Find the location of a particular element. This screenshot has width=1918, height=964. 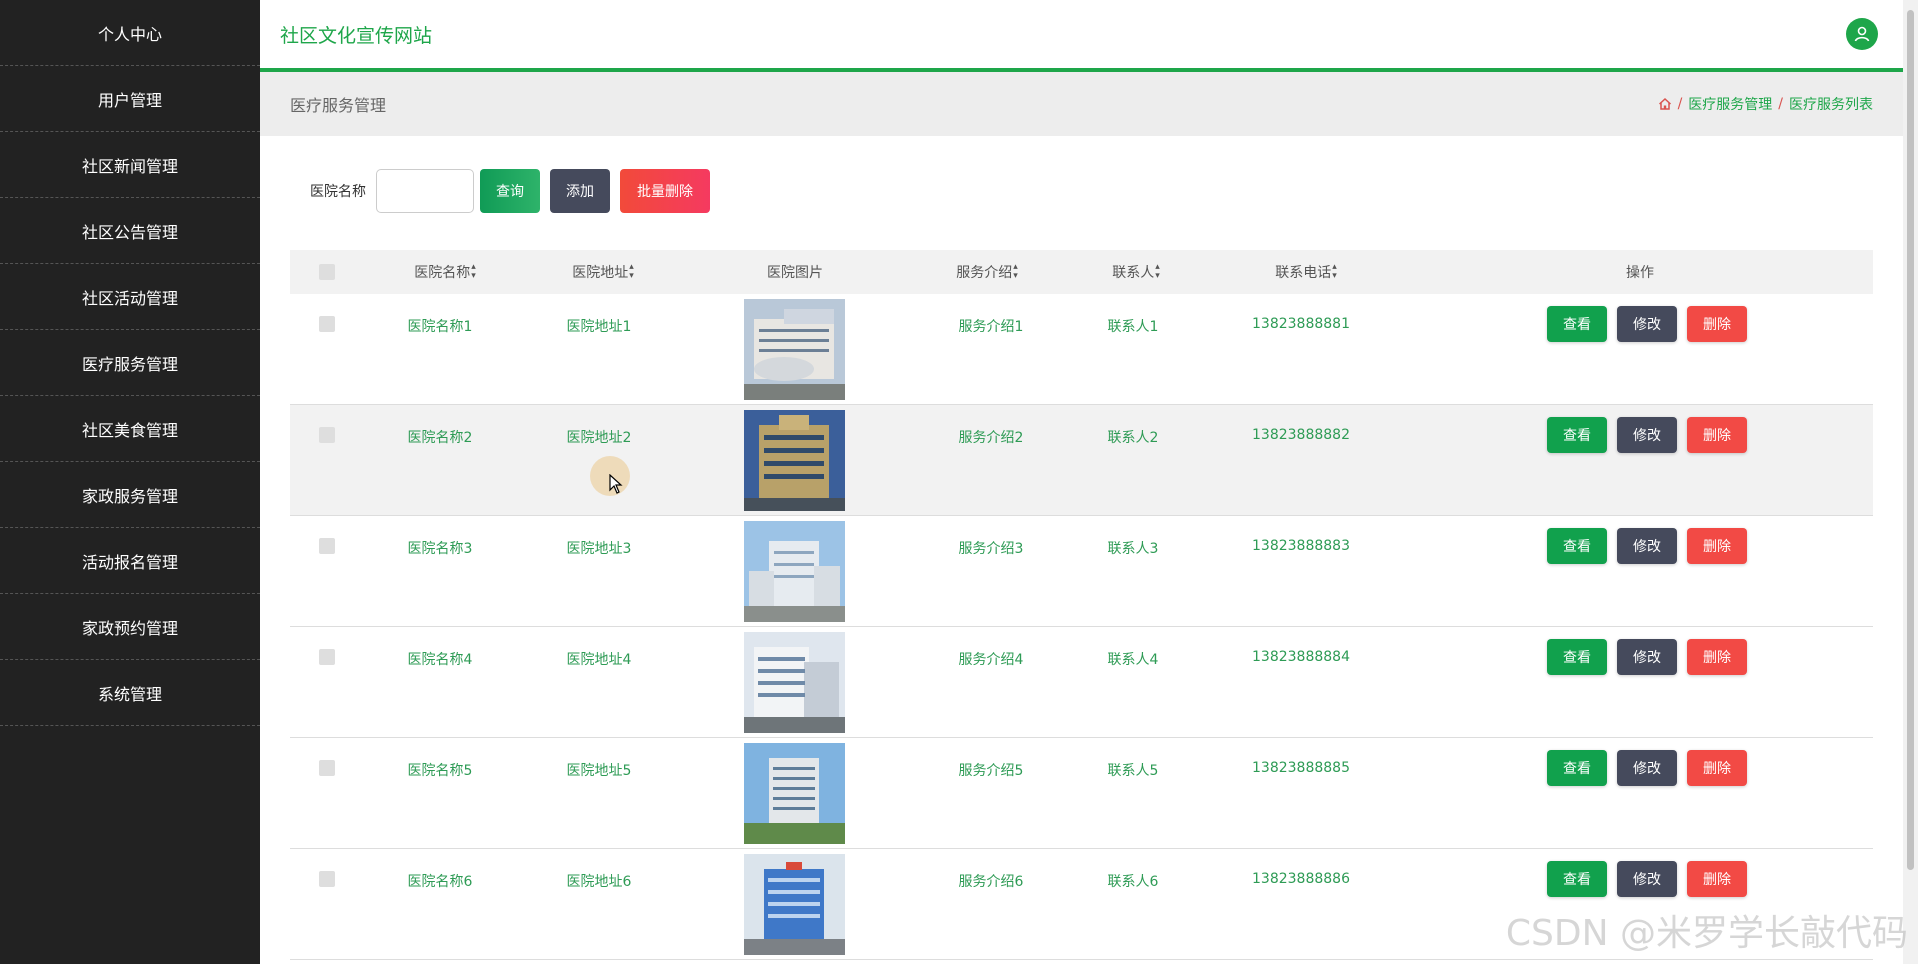

hospital-address: 医院地址1 is located at coordinates (599, 327).